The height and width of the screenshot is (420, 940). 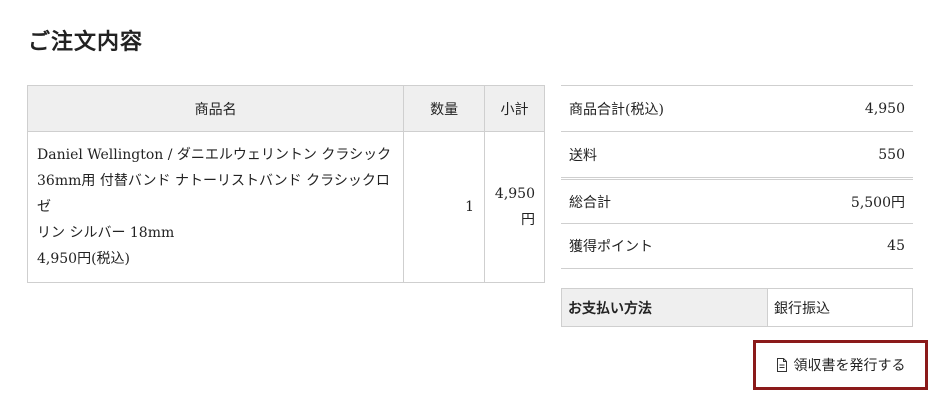 What do you see at coordinates (737, 154) in the screenshot?
I see `summary-row-shipping: 送料 550` at bounding box center [737, 154].